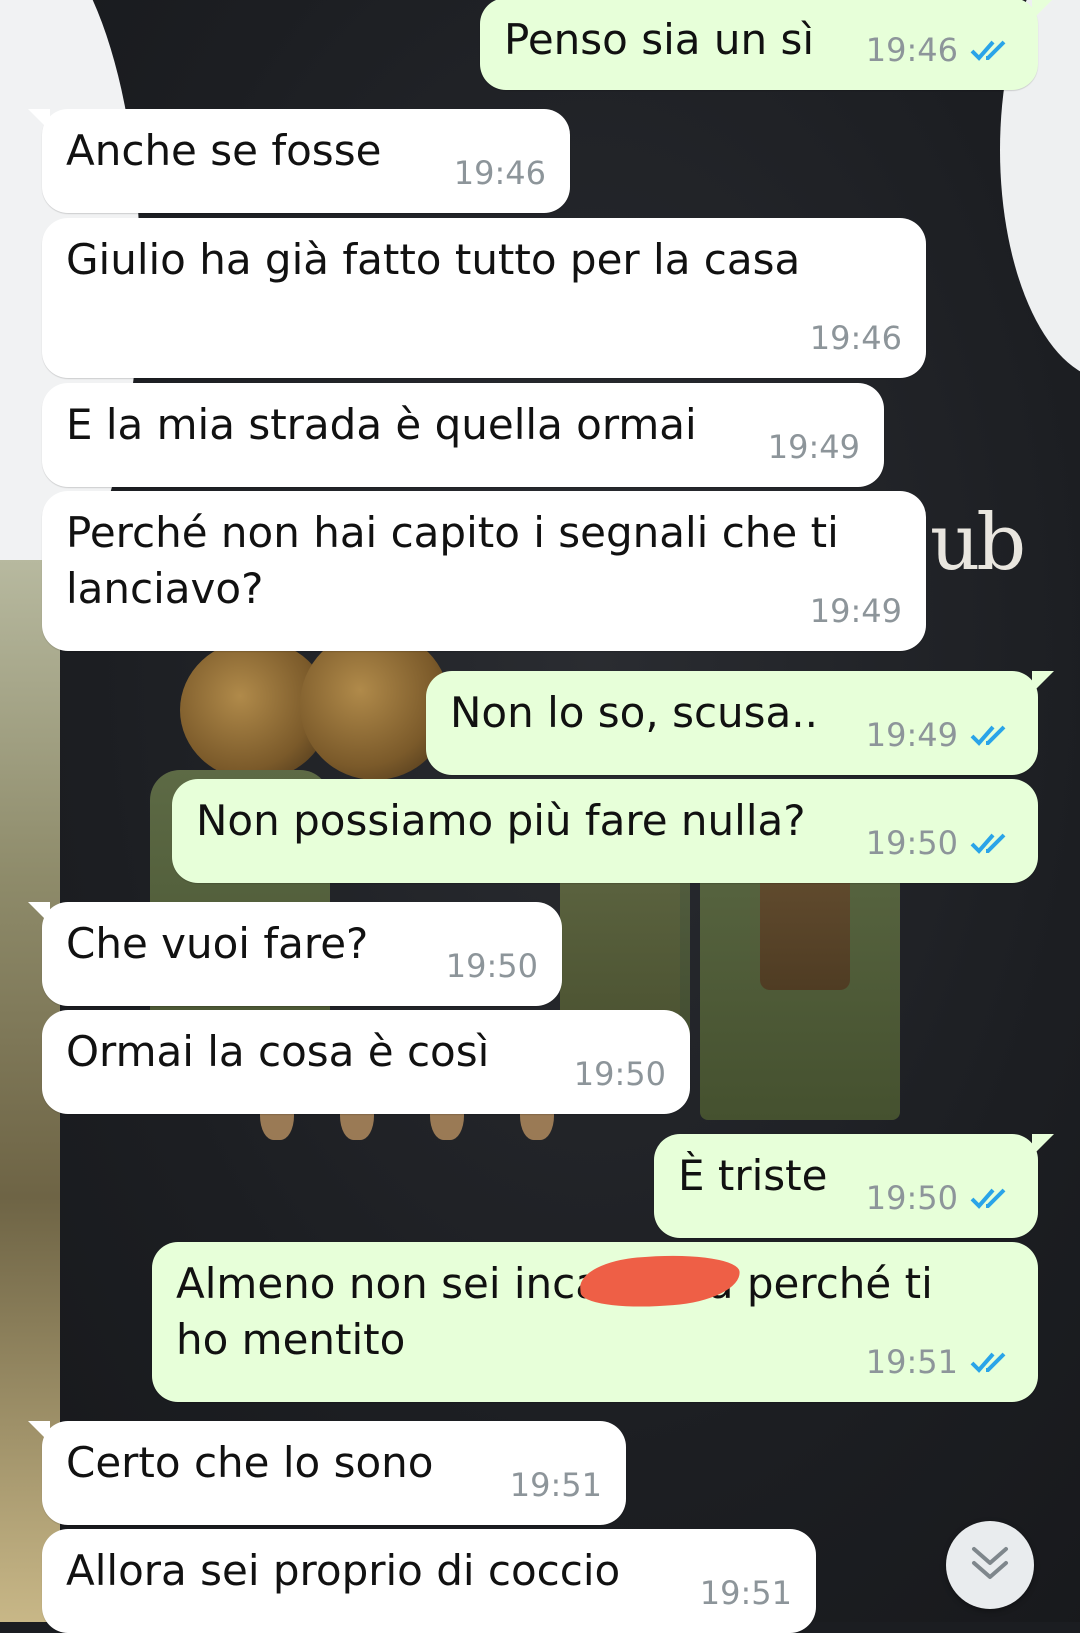 The height and width of the screenshot is (1633, 1080). Describe the element at coordinates (366, 1062) in the screenshot. I see `message-bubble: Ormai la cosa è così 19:50` at that location.